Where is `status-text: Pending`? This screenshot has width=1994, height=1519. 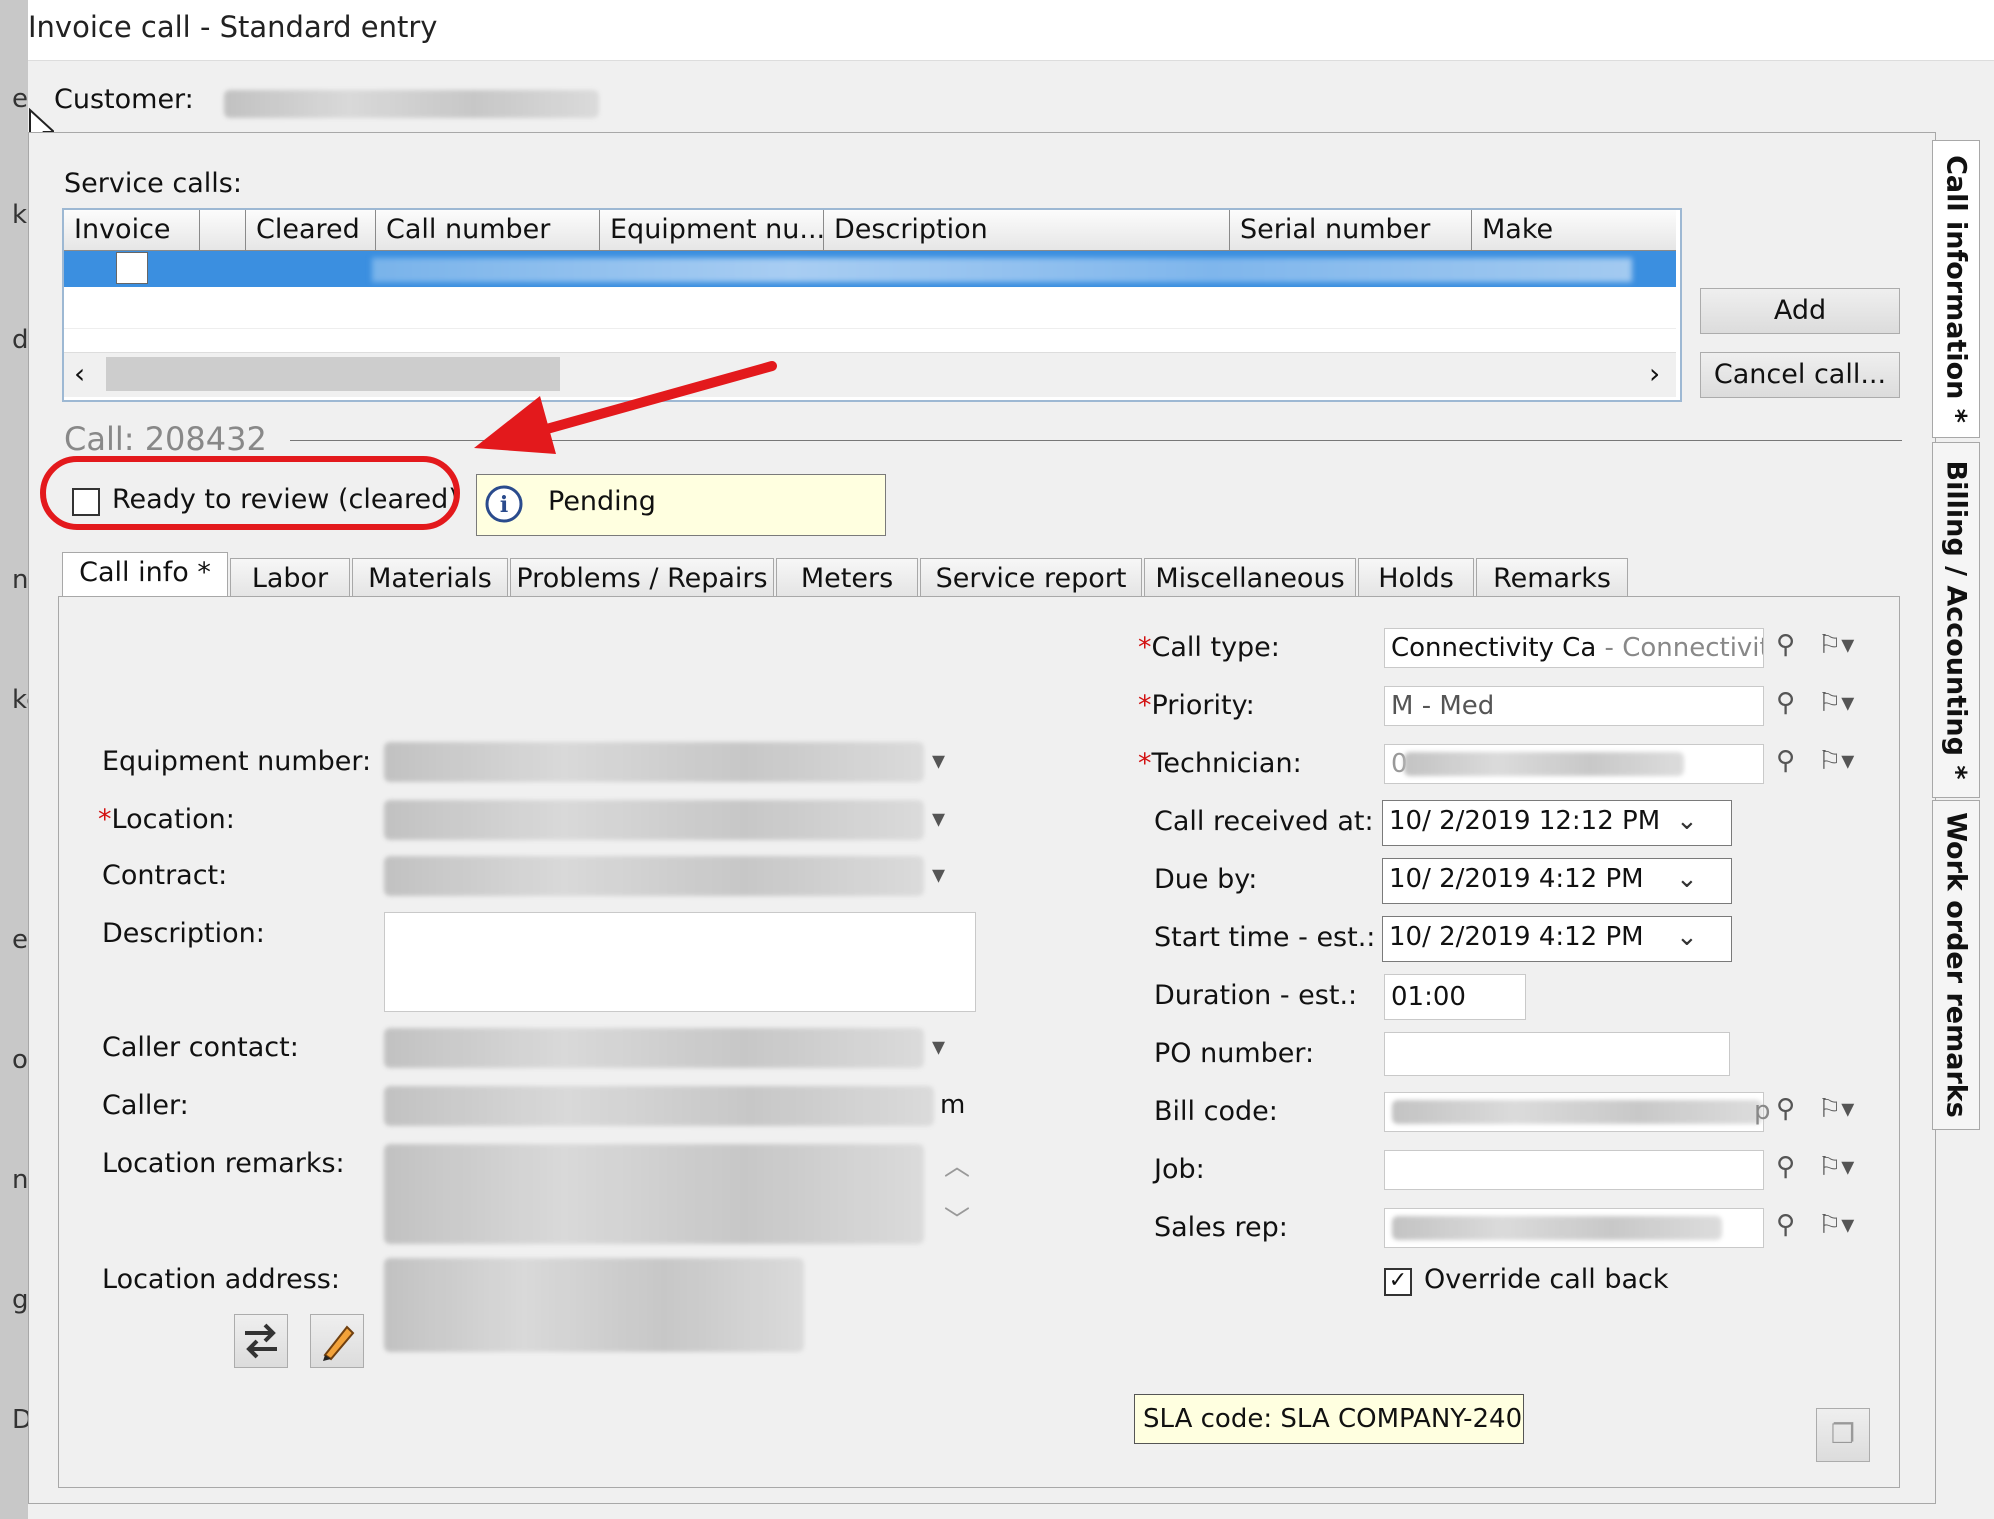 status-text: Pending is located at coordinates (602, 501).